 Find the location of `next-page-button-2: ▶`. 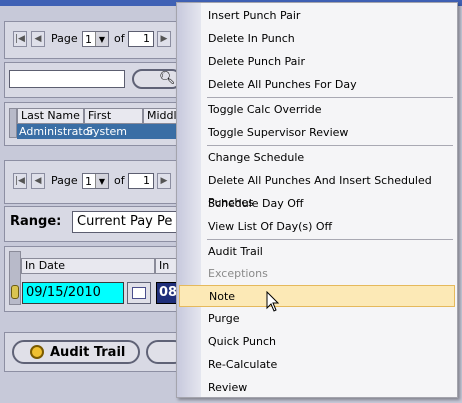

next-page-button-2: ▶ is located at coordinates (164, 181).